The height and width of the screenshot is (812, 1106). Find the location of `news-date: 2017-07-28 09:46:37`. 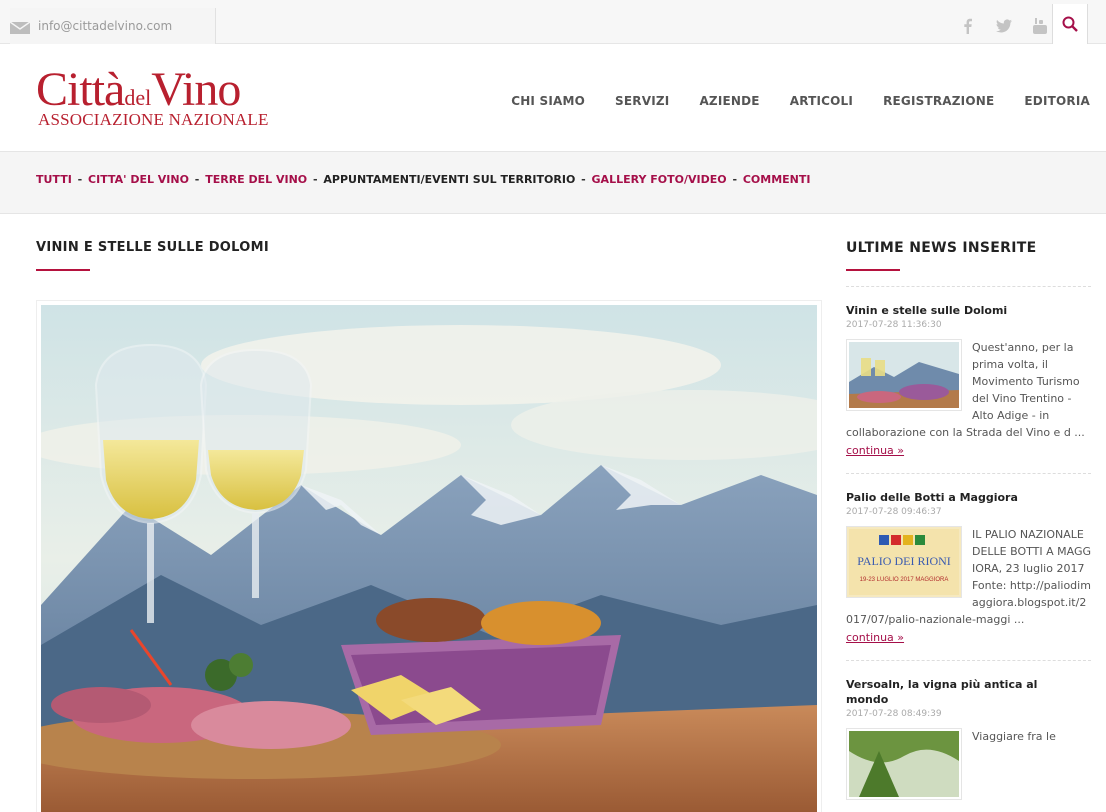

news-date: 2017-07-28 09:46:37 is located at coordinates (894, 512).